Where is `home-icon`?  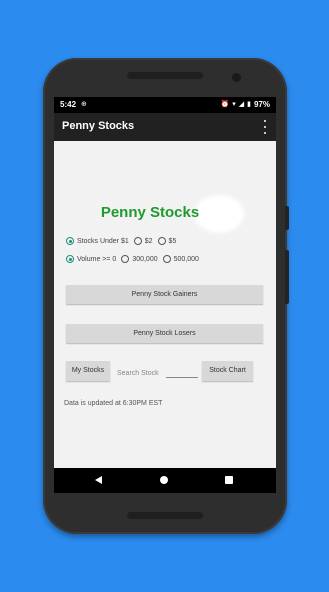
home-icon is located at coordinates (164, 480).